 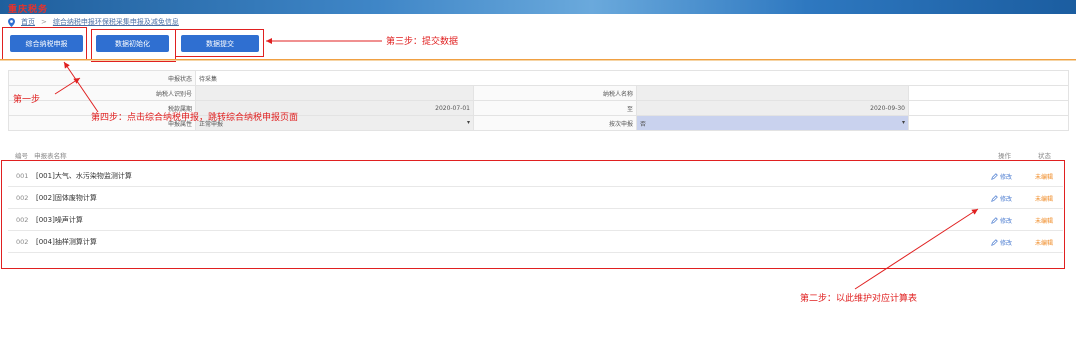 I want to click on period-to-label: 至, so click(x=555, y=108).